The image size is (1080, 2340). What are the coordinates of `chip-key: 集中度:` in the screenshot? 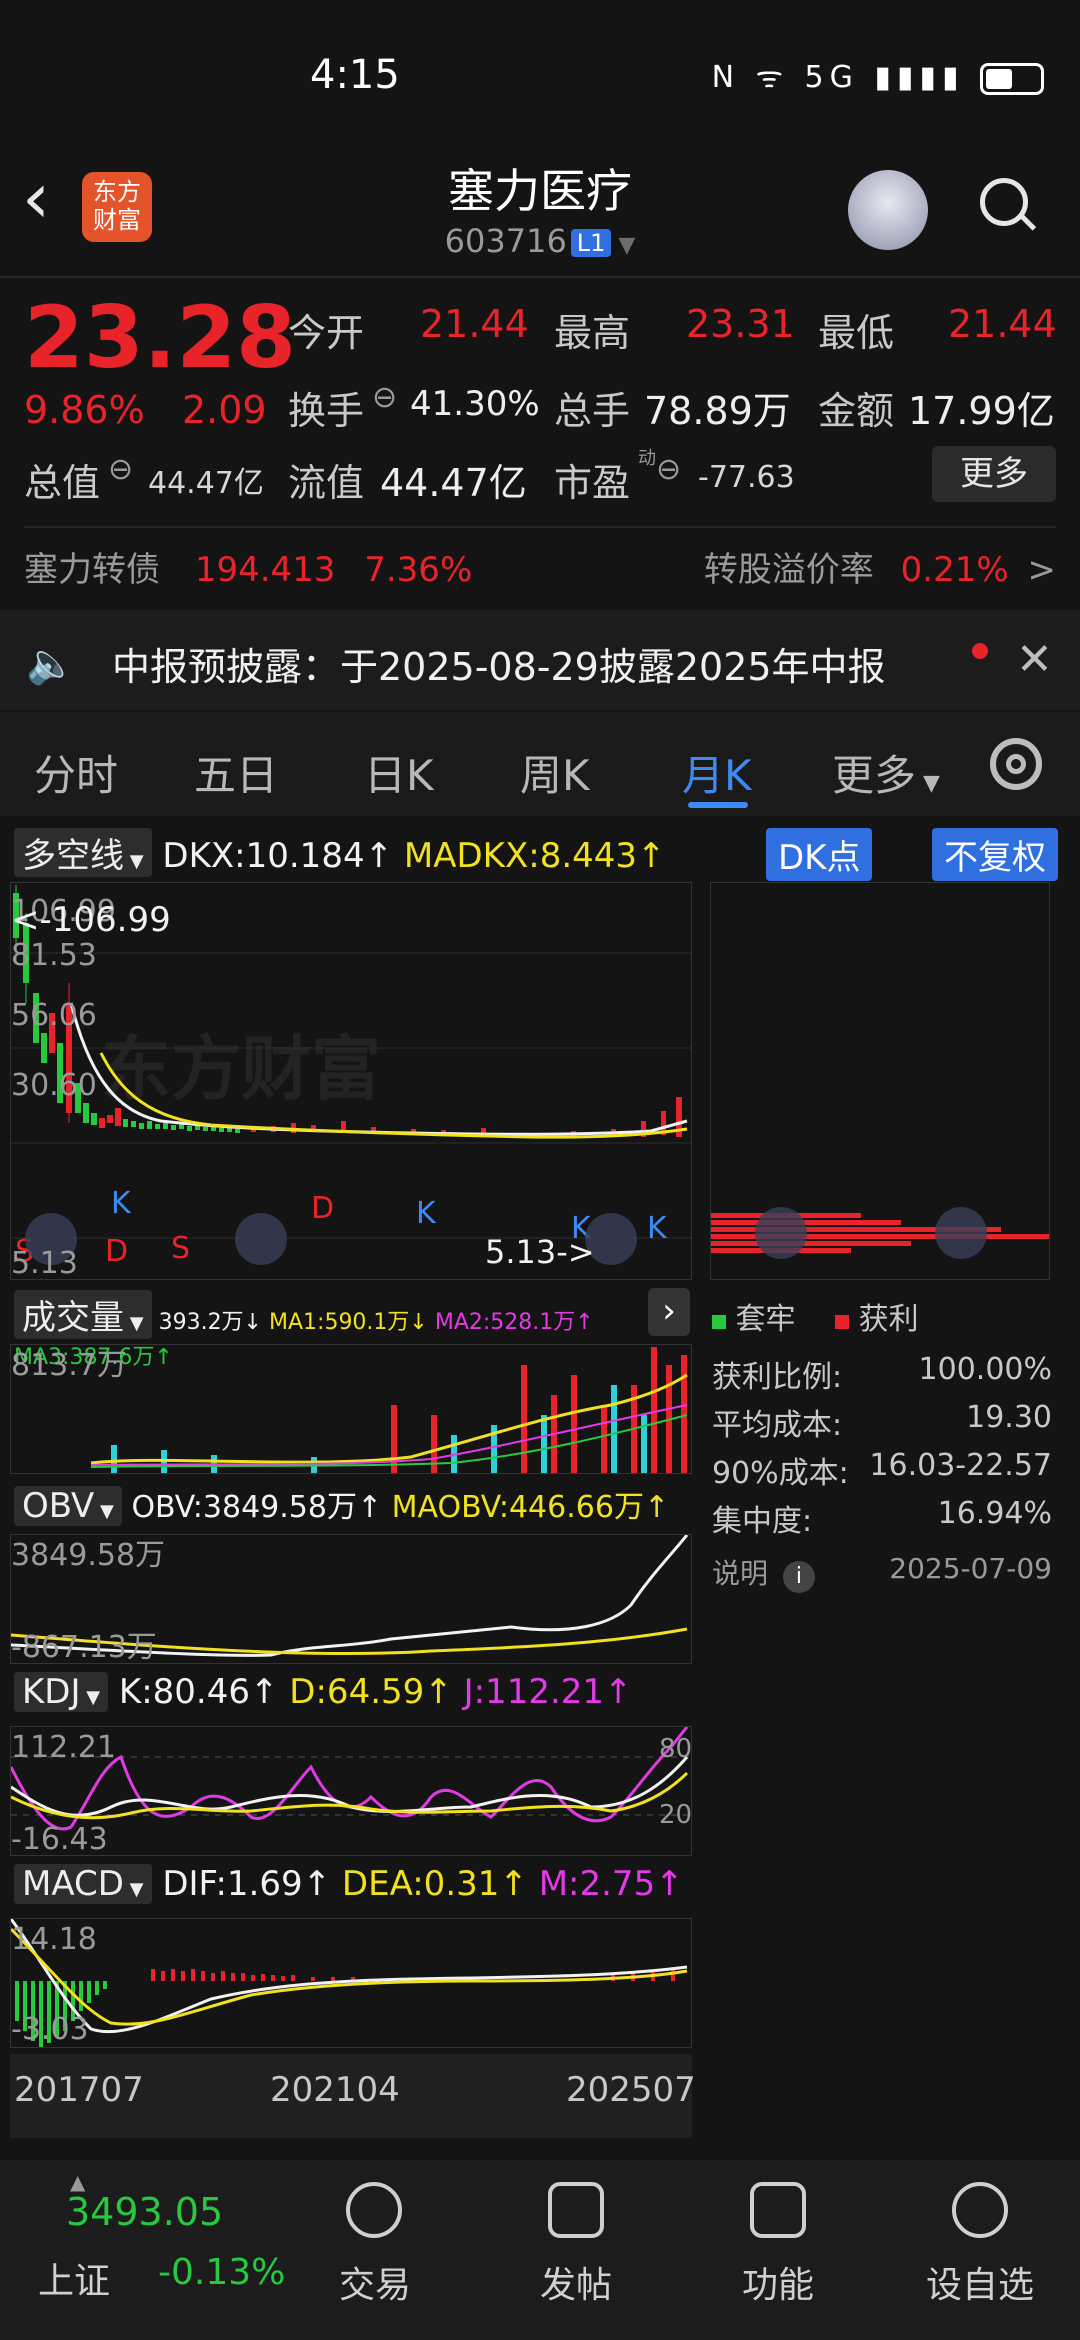 It's located at (762, 1521).